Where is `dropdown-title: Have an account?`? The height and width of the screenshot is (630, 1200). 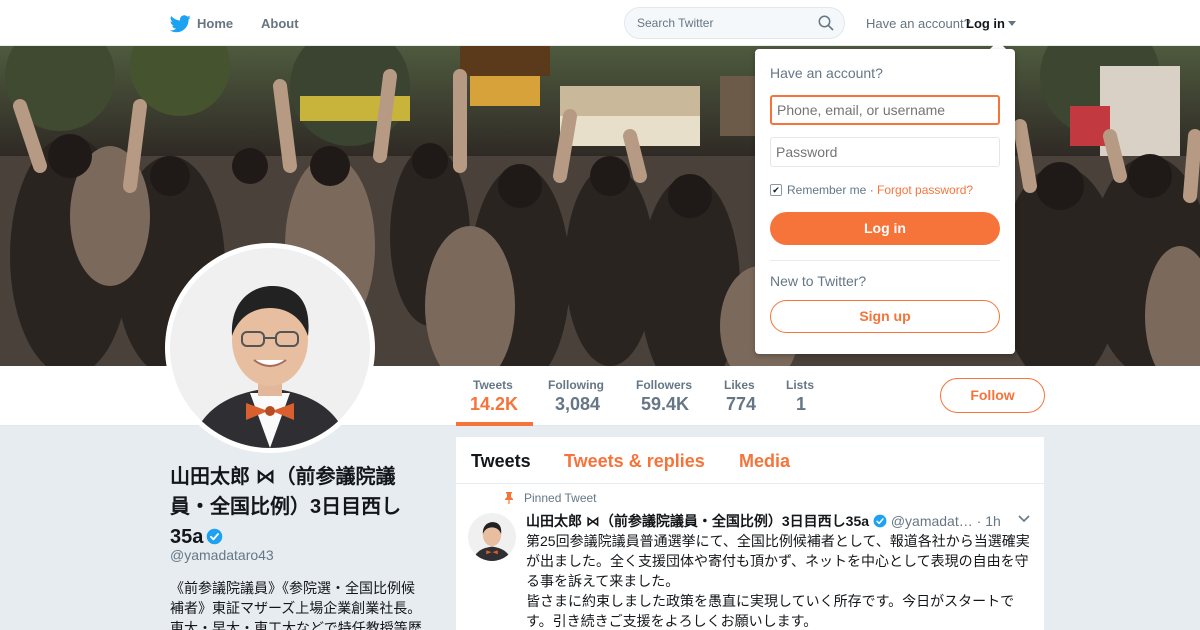 dropdown-title: Have an account? is located at coordinates (826, 73).